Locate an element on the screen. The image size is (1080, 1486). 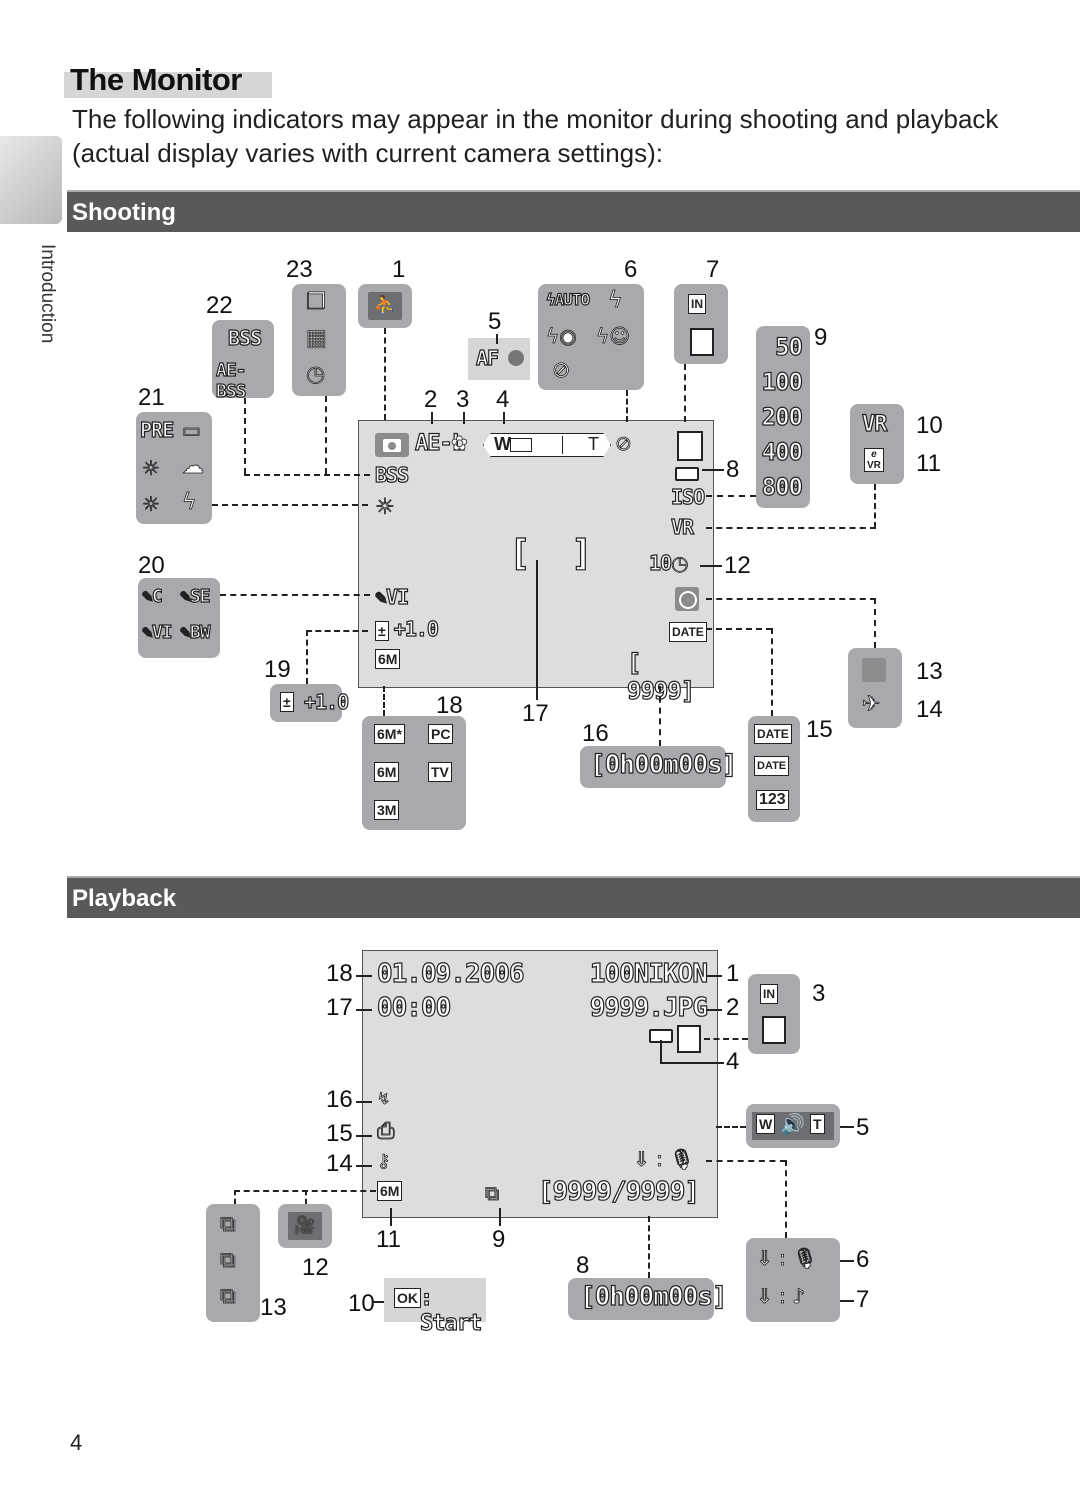
callout-22: 22 is located at coordinates (219, 305).